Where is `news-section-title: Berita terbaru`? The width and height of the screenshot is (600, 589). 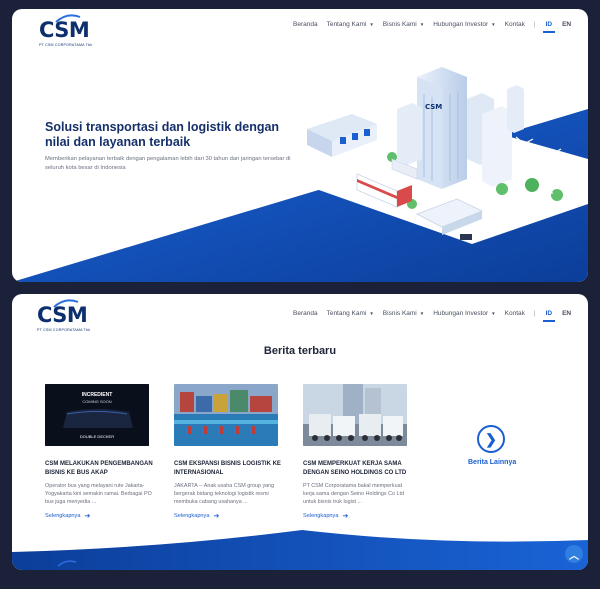 news-section-title: Berita terbaru is located at coordinates (300, 351).